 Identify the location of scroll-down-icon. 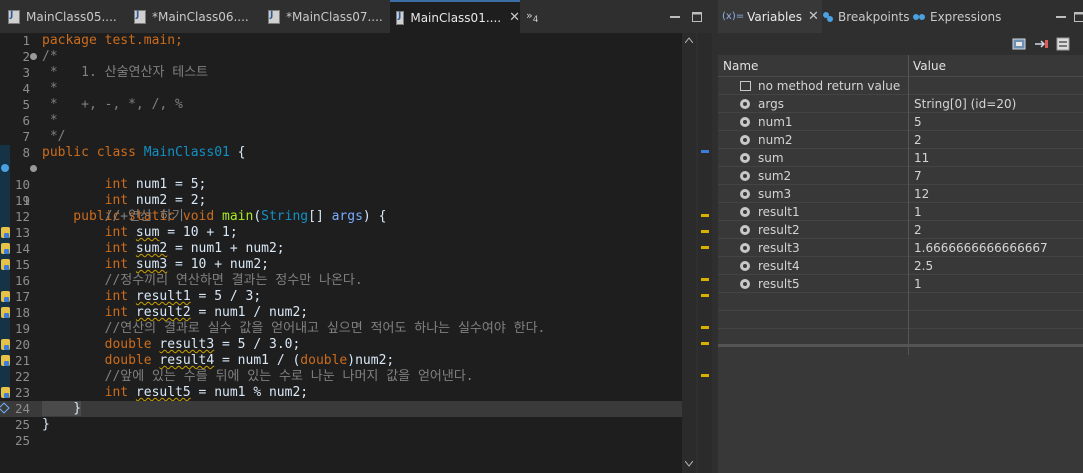
(689, 464).